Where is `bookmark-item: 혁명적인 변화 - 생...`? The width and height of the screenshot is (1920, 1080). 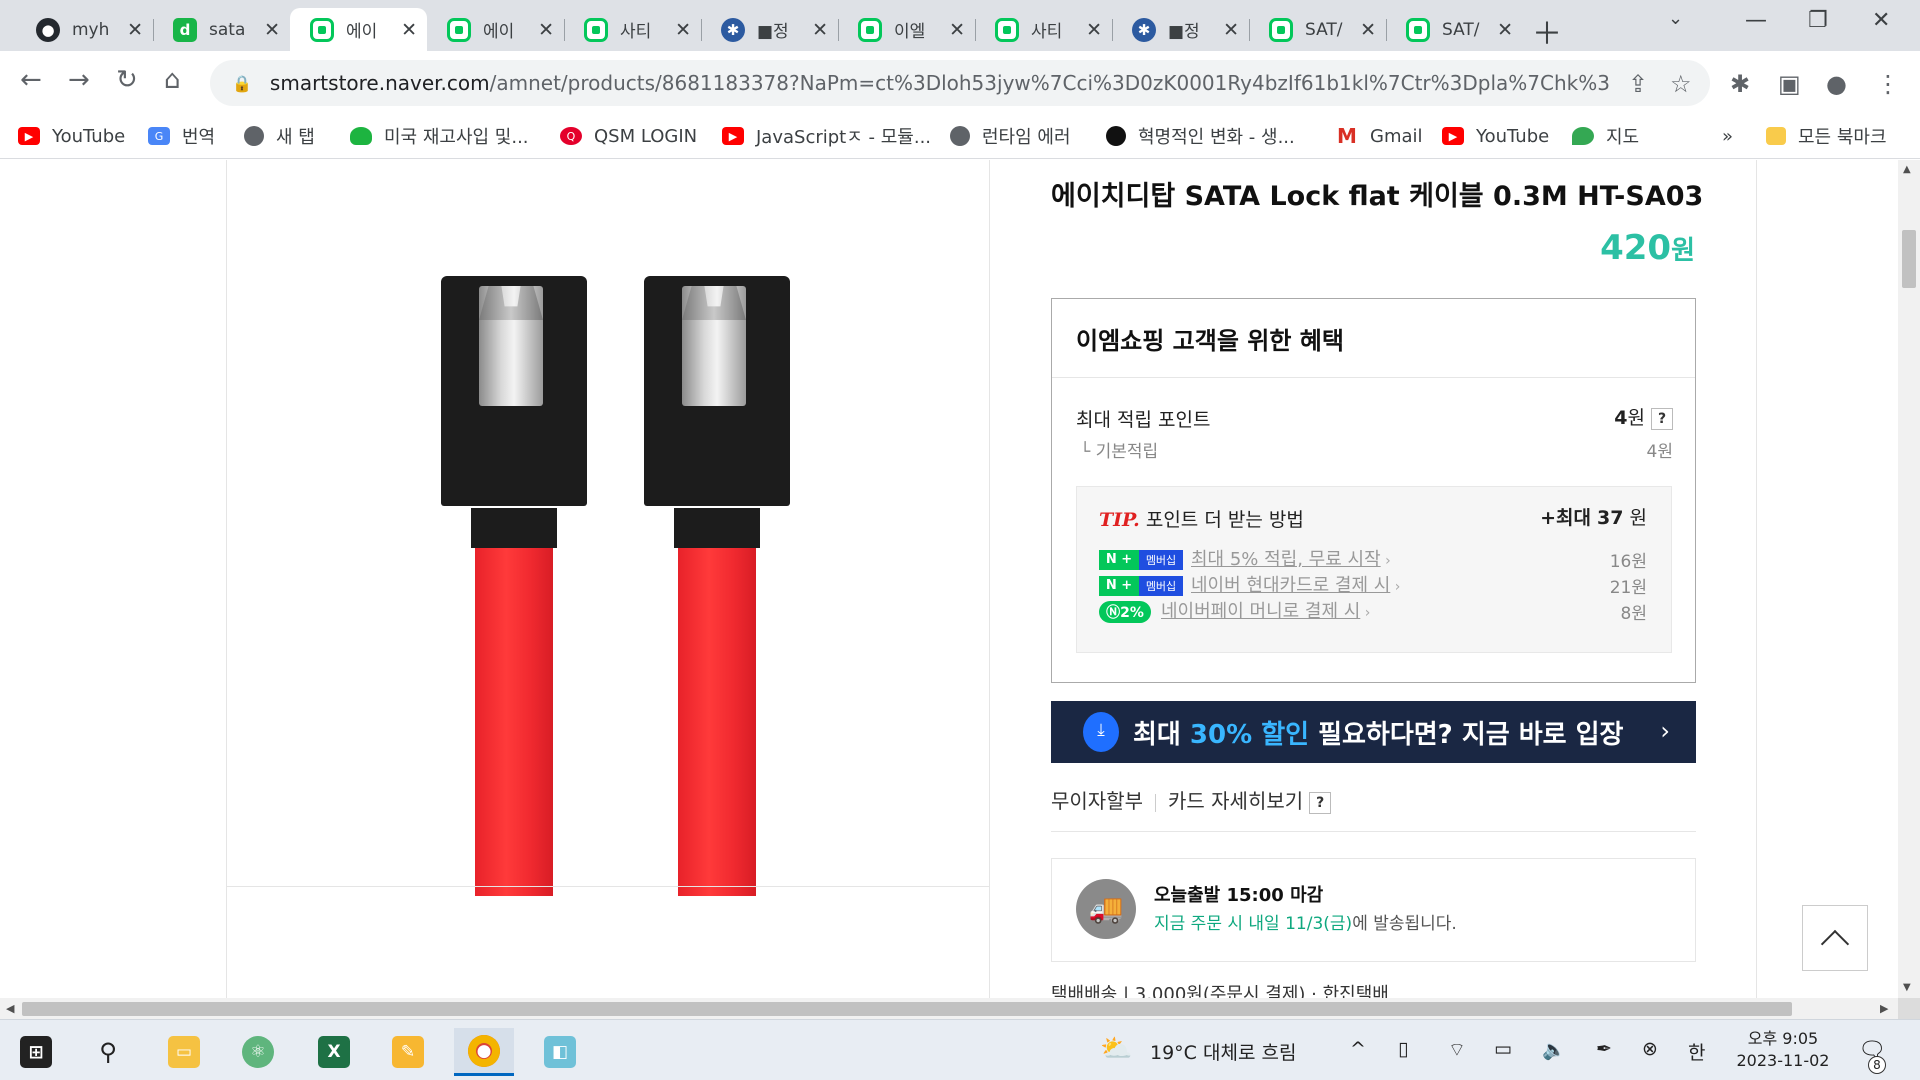 bookmark-item: 혁명적인 변화 - 생... is located at coordinates (1200, 136).